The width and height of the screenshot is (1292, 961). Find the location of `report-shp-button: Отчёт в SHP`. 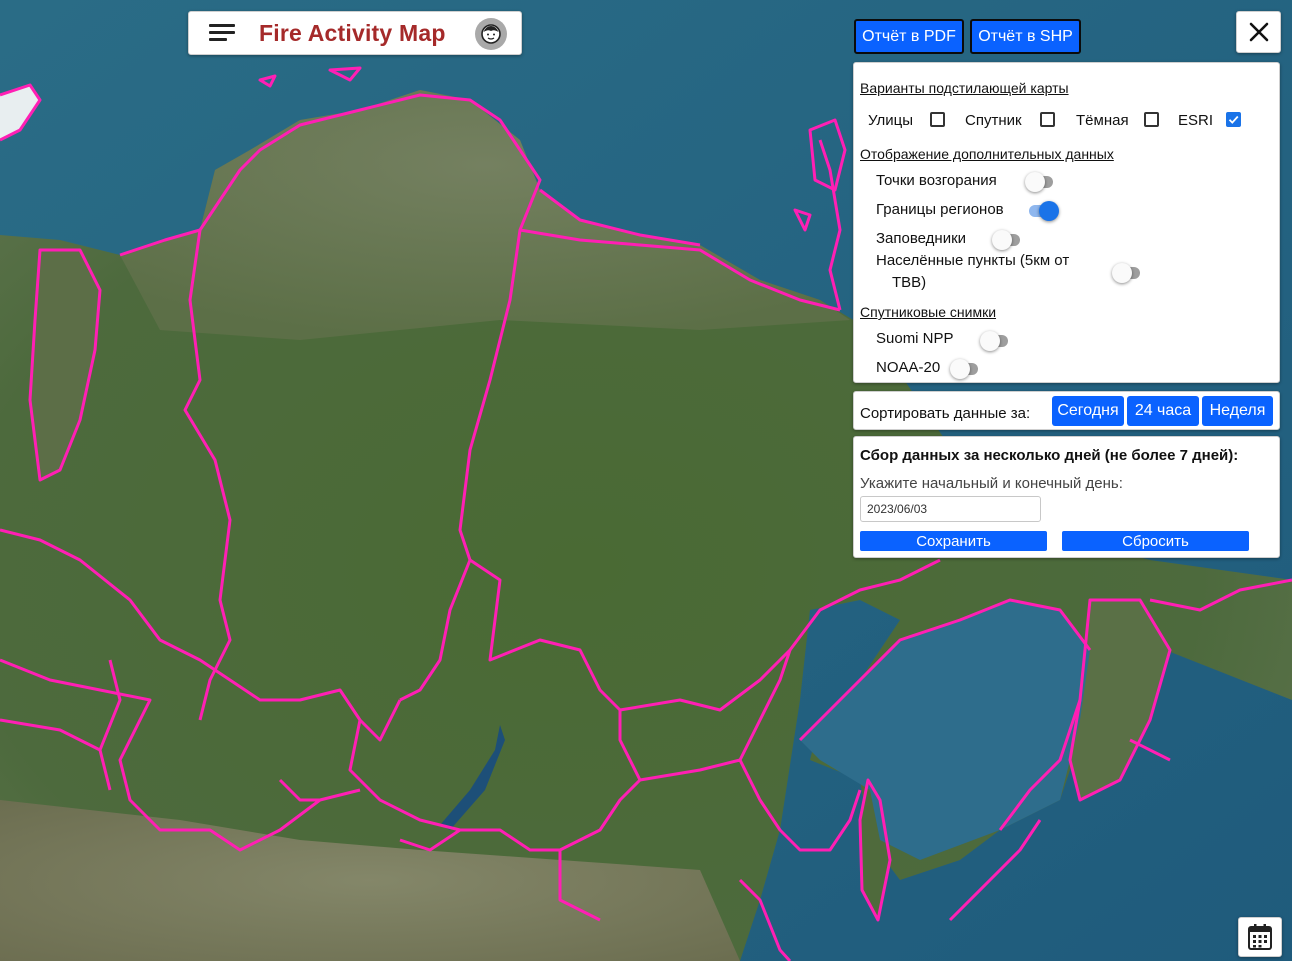

report-shp-button: Отчёт в SHP is located at coordinates (1025, 36).